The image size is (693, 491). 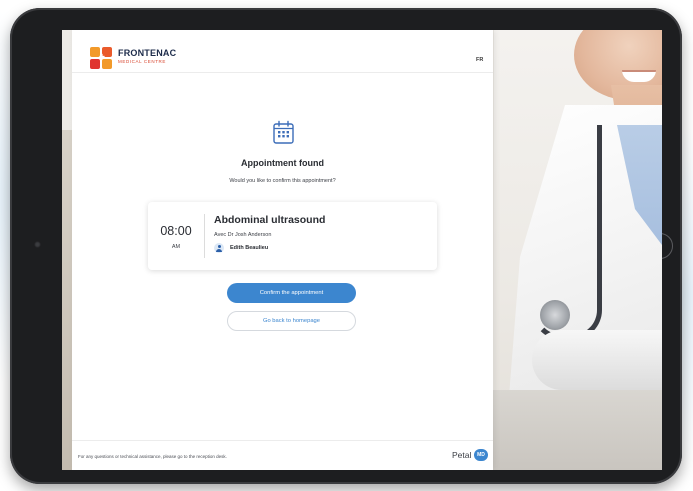 I want to click on divider, so click(x=204, y=236).